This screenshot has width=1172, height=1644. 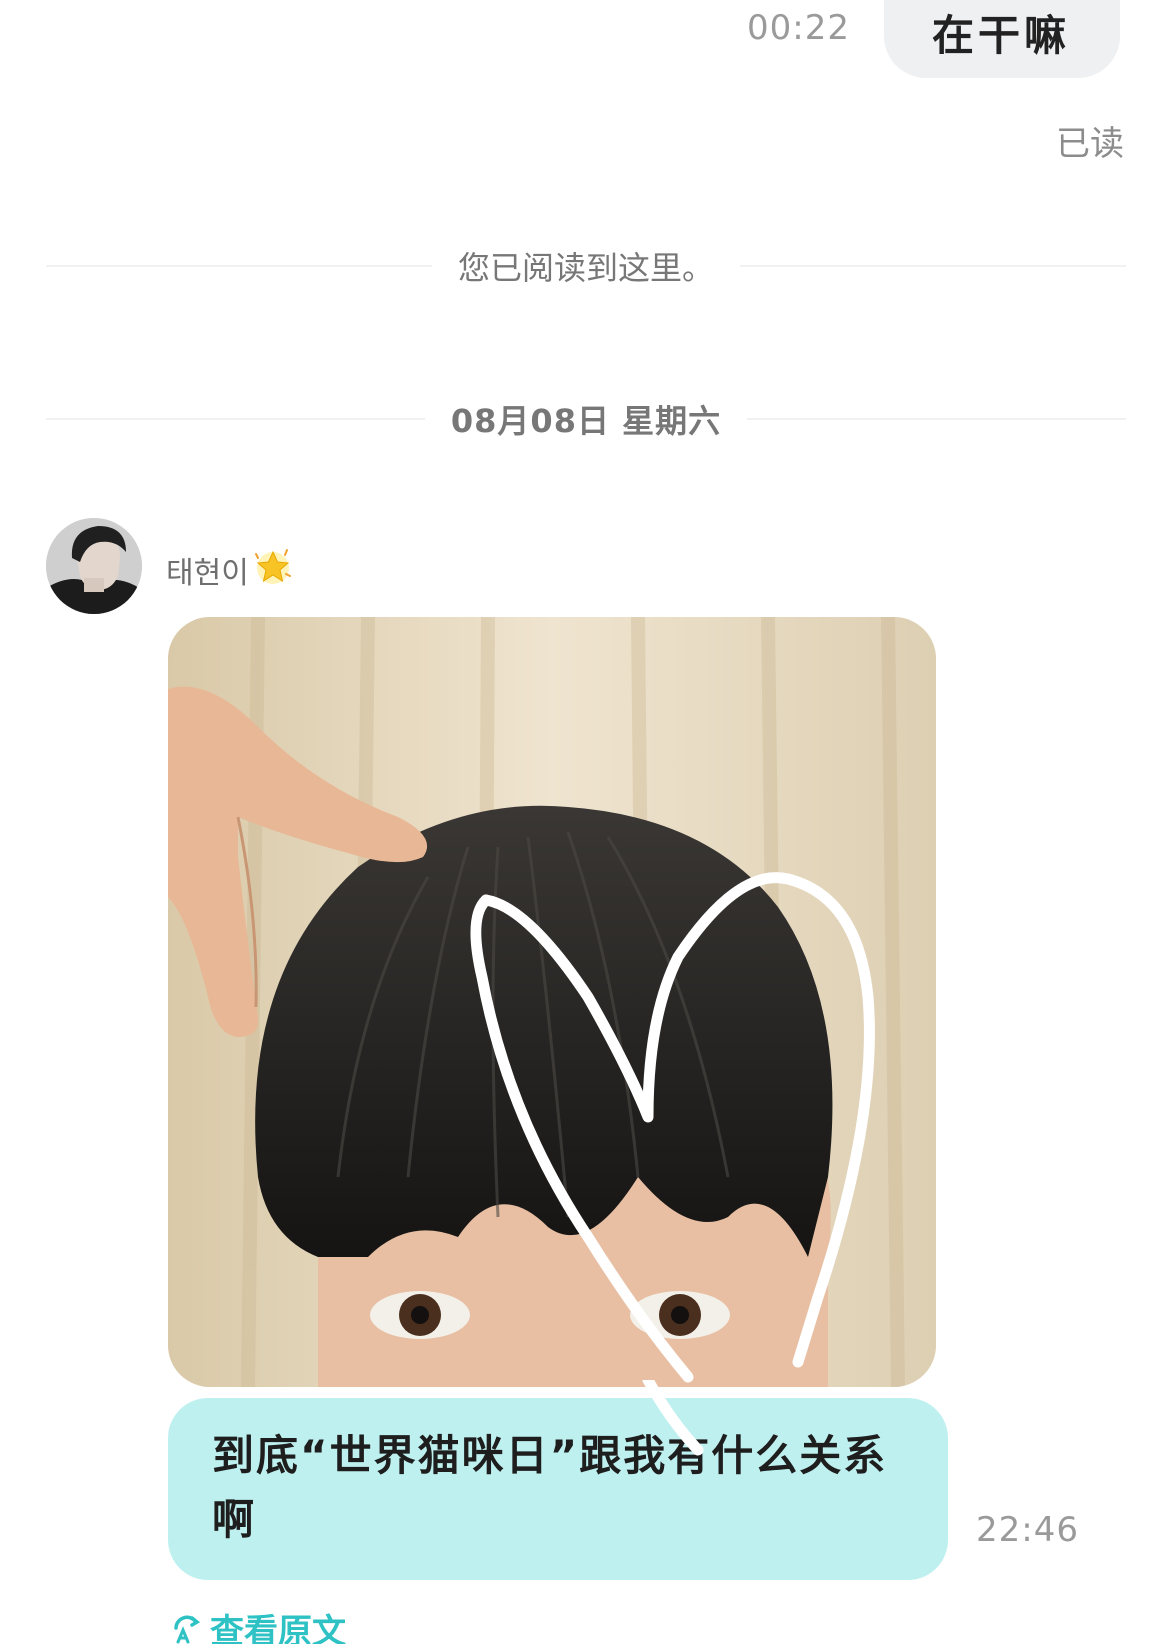 I want to click on read-marker-divider: 您已阅读到这里。, so click(x=586, y=266).